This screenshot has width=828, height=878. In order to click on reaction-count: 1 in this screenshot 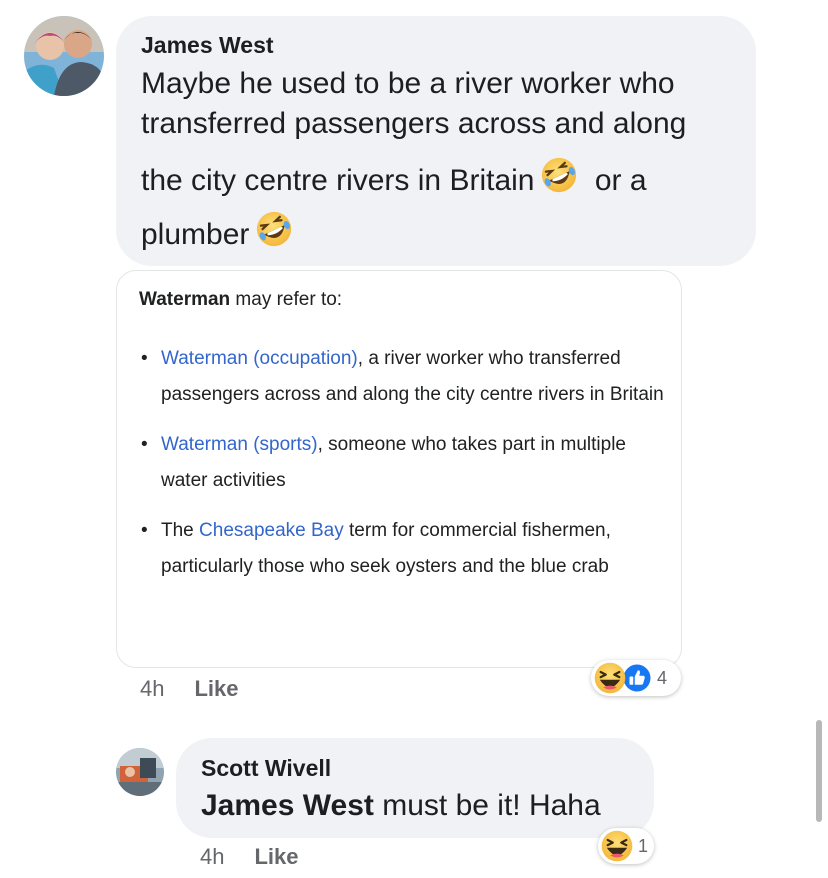, I will do `click(643, 845)`.